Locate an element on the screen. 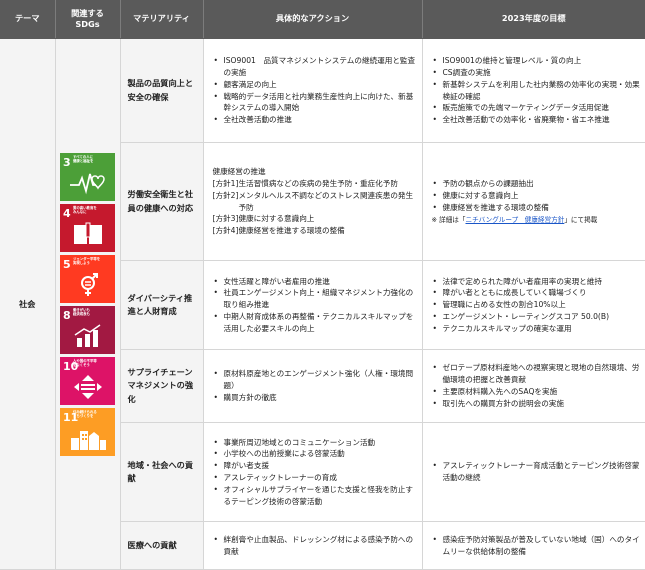 Image resolution: width=645 pixels, height=570 pixels. list-item: 新基幹システムを利用した社内業務の効率化の実現・効果検証の確認 is located at coordinates (536, 91).